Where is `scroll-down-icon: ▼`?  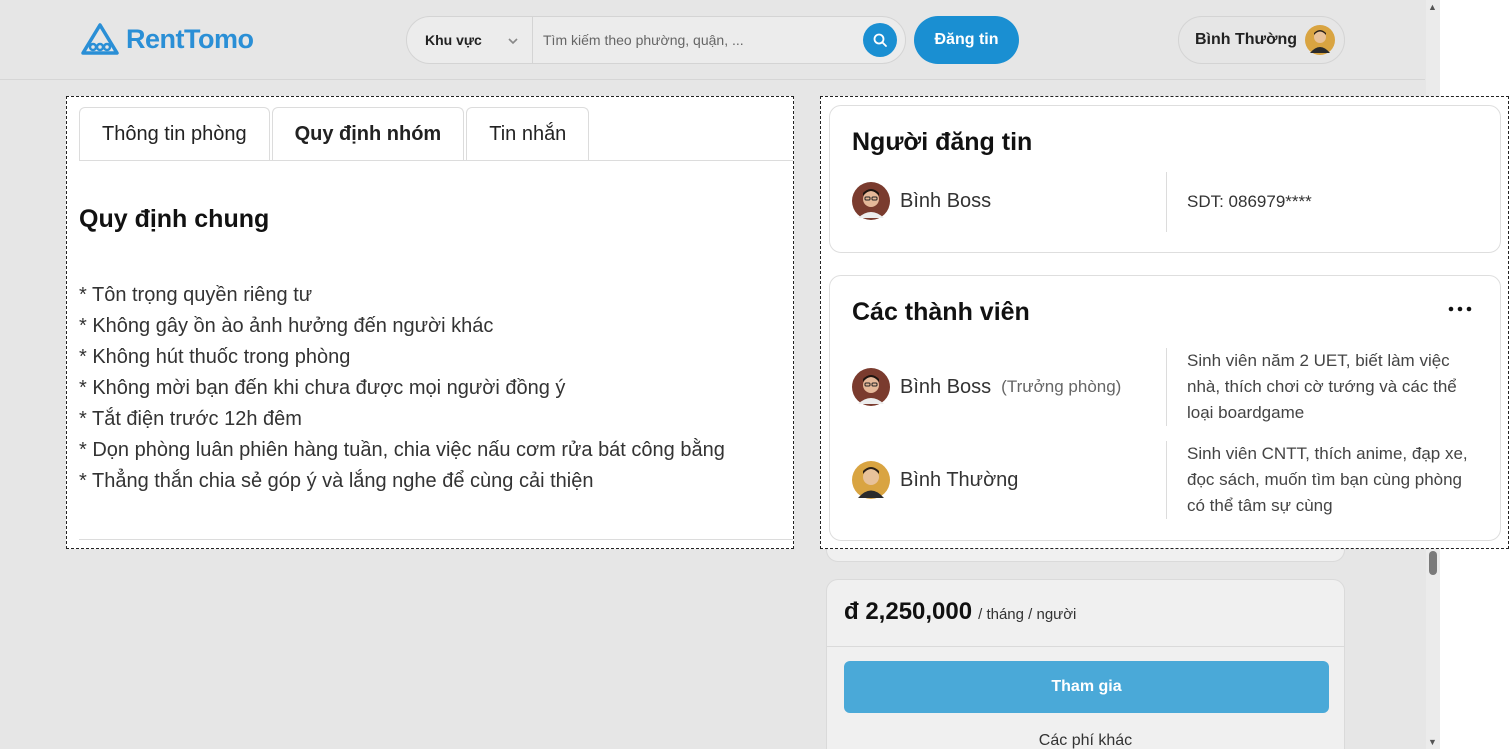
scroll-down-icon: ▼ is located at coordinates (1432, 742).